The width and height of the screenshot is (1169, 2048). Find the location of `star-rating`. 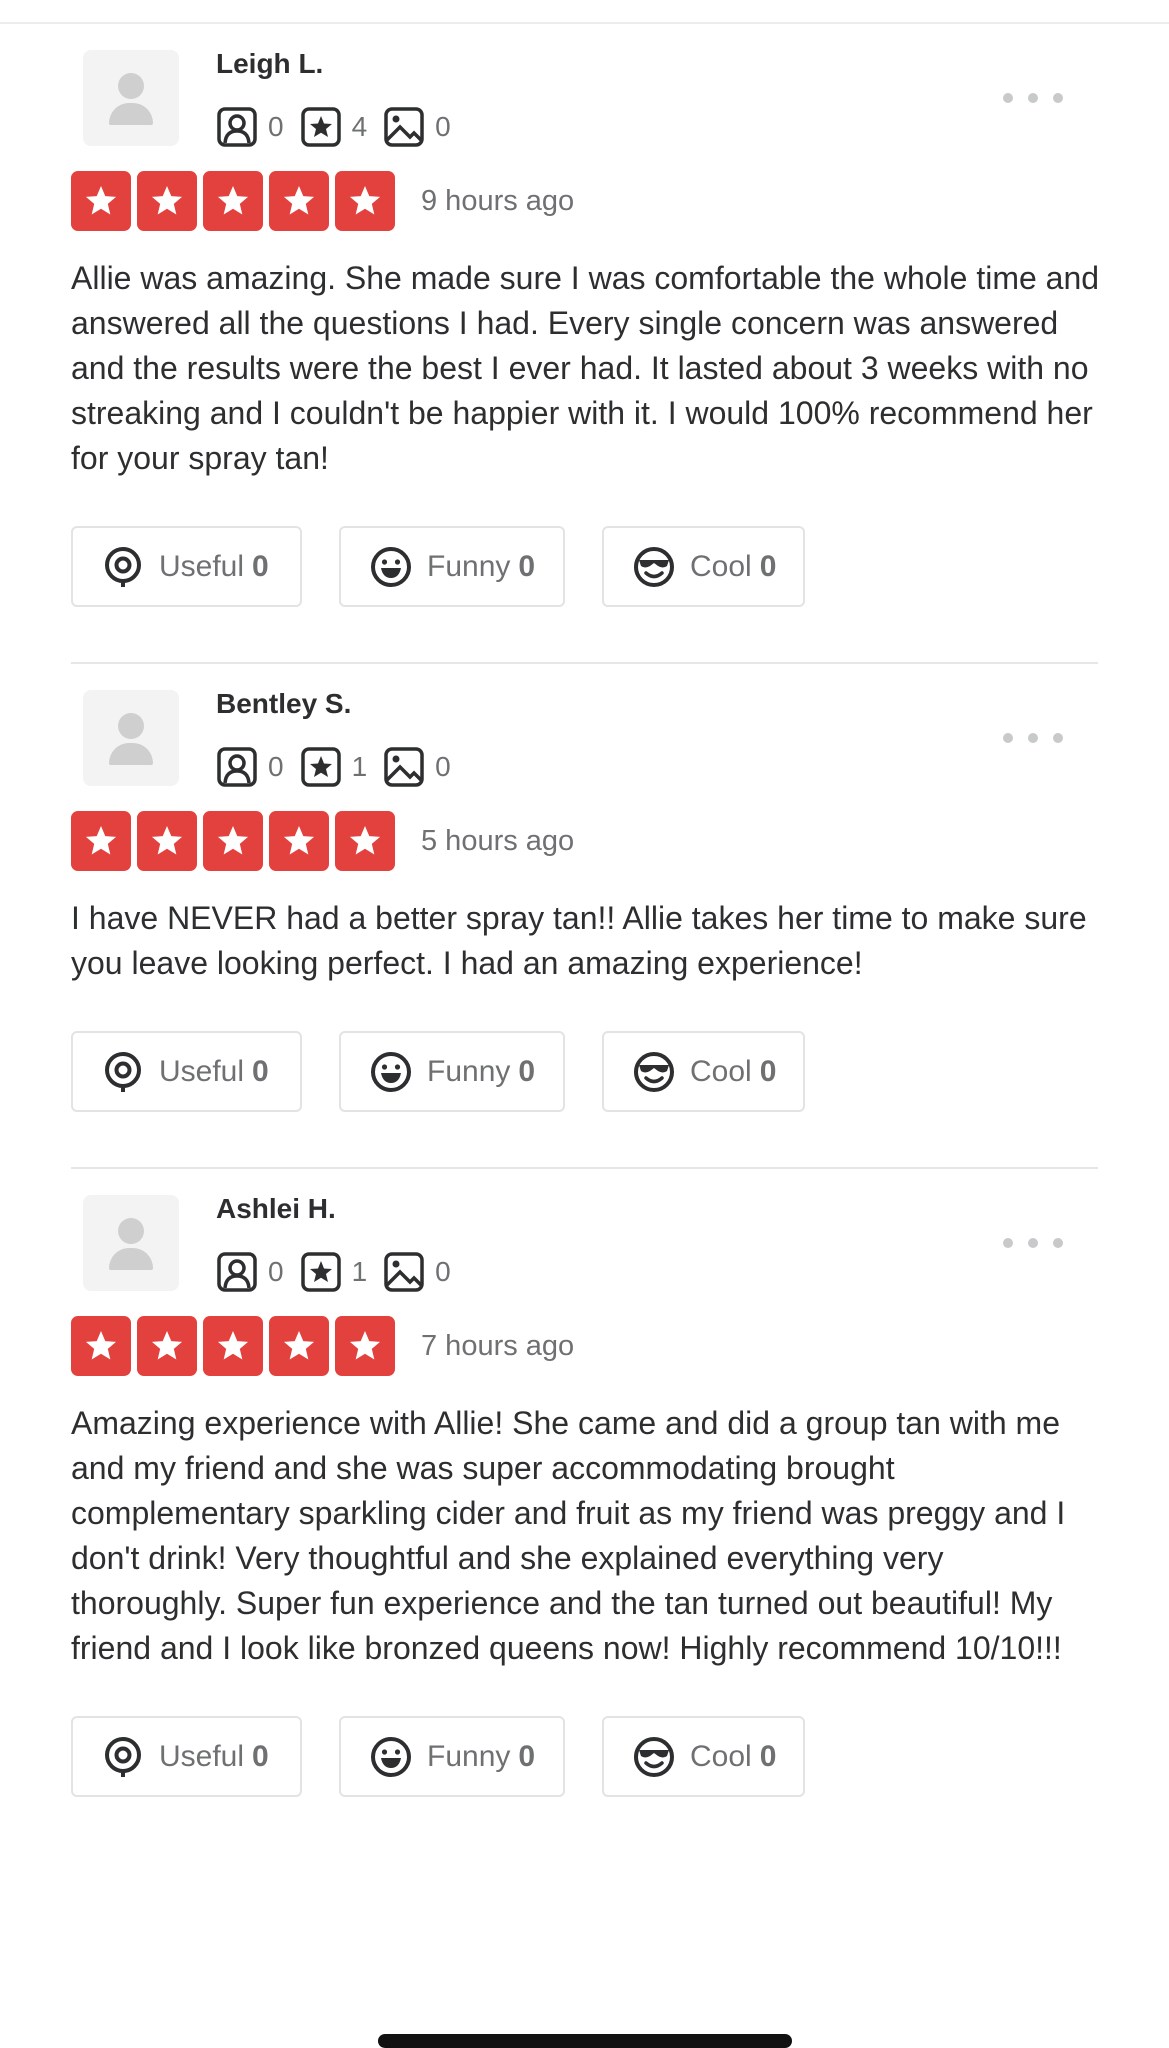

star-rating is located at coordinates (236, 1346).